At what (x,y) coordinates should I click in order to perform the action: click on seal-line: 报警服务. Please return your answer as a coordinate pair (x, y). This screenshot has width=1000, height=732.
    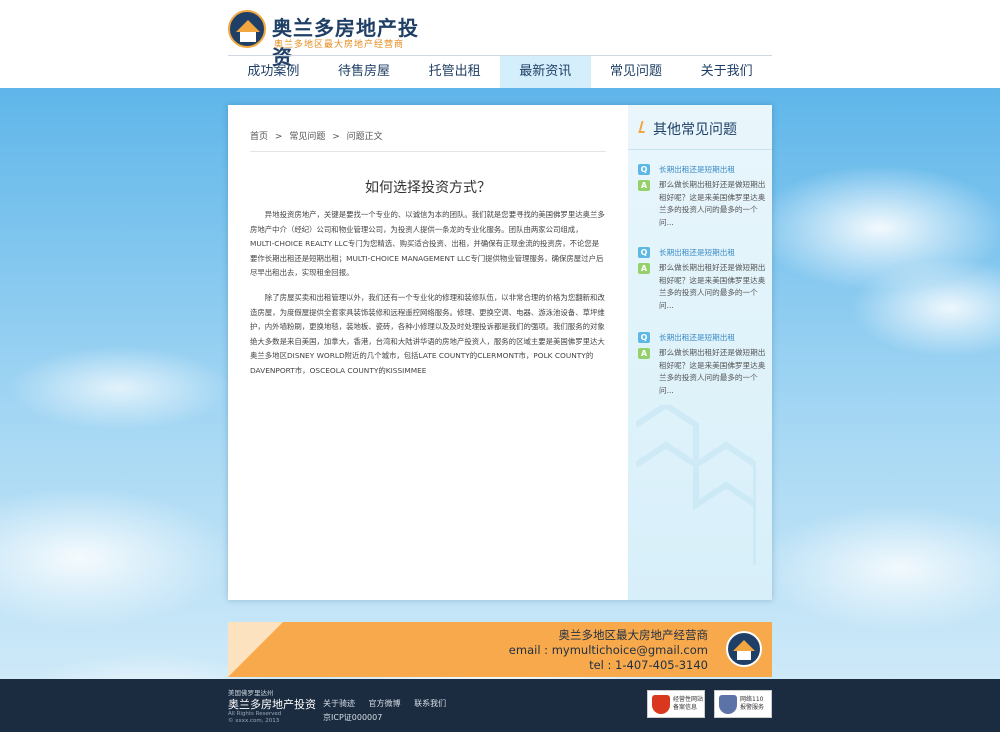
    Looking at the image, I should click on (752, 707).